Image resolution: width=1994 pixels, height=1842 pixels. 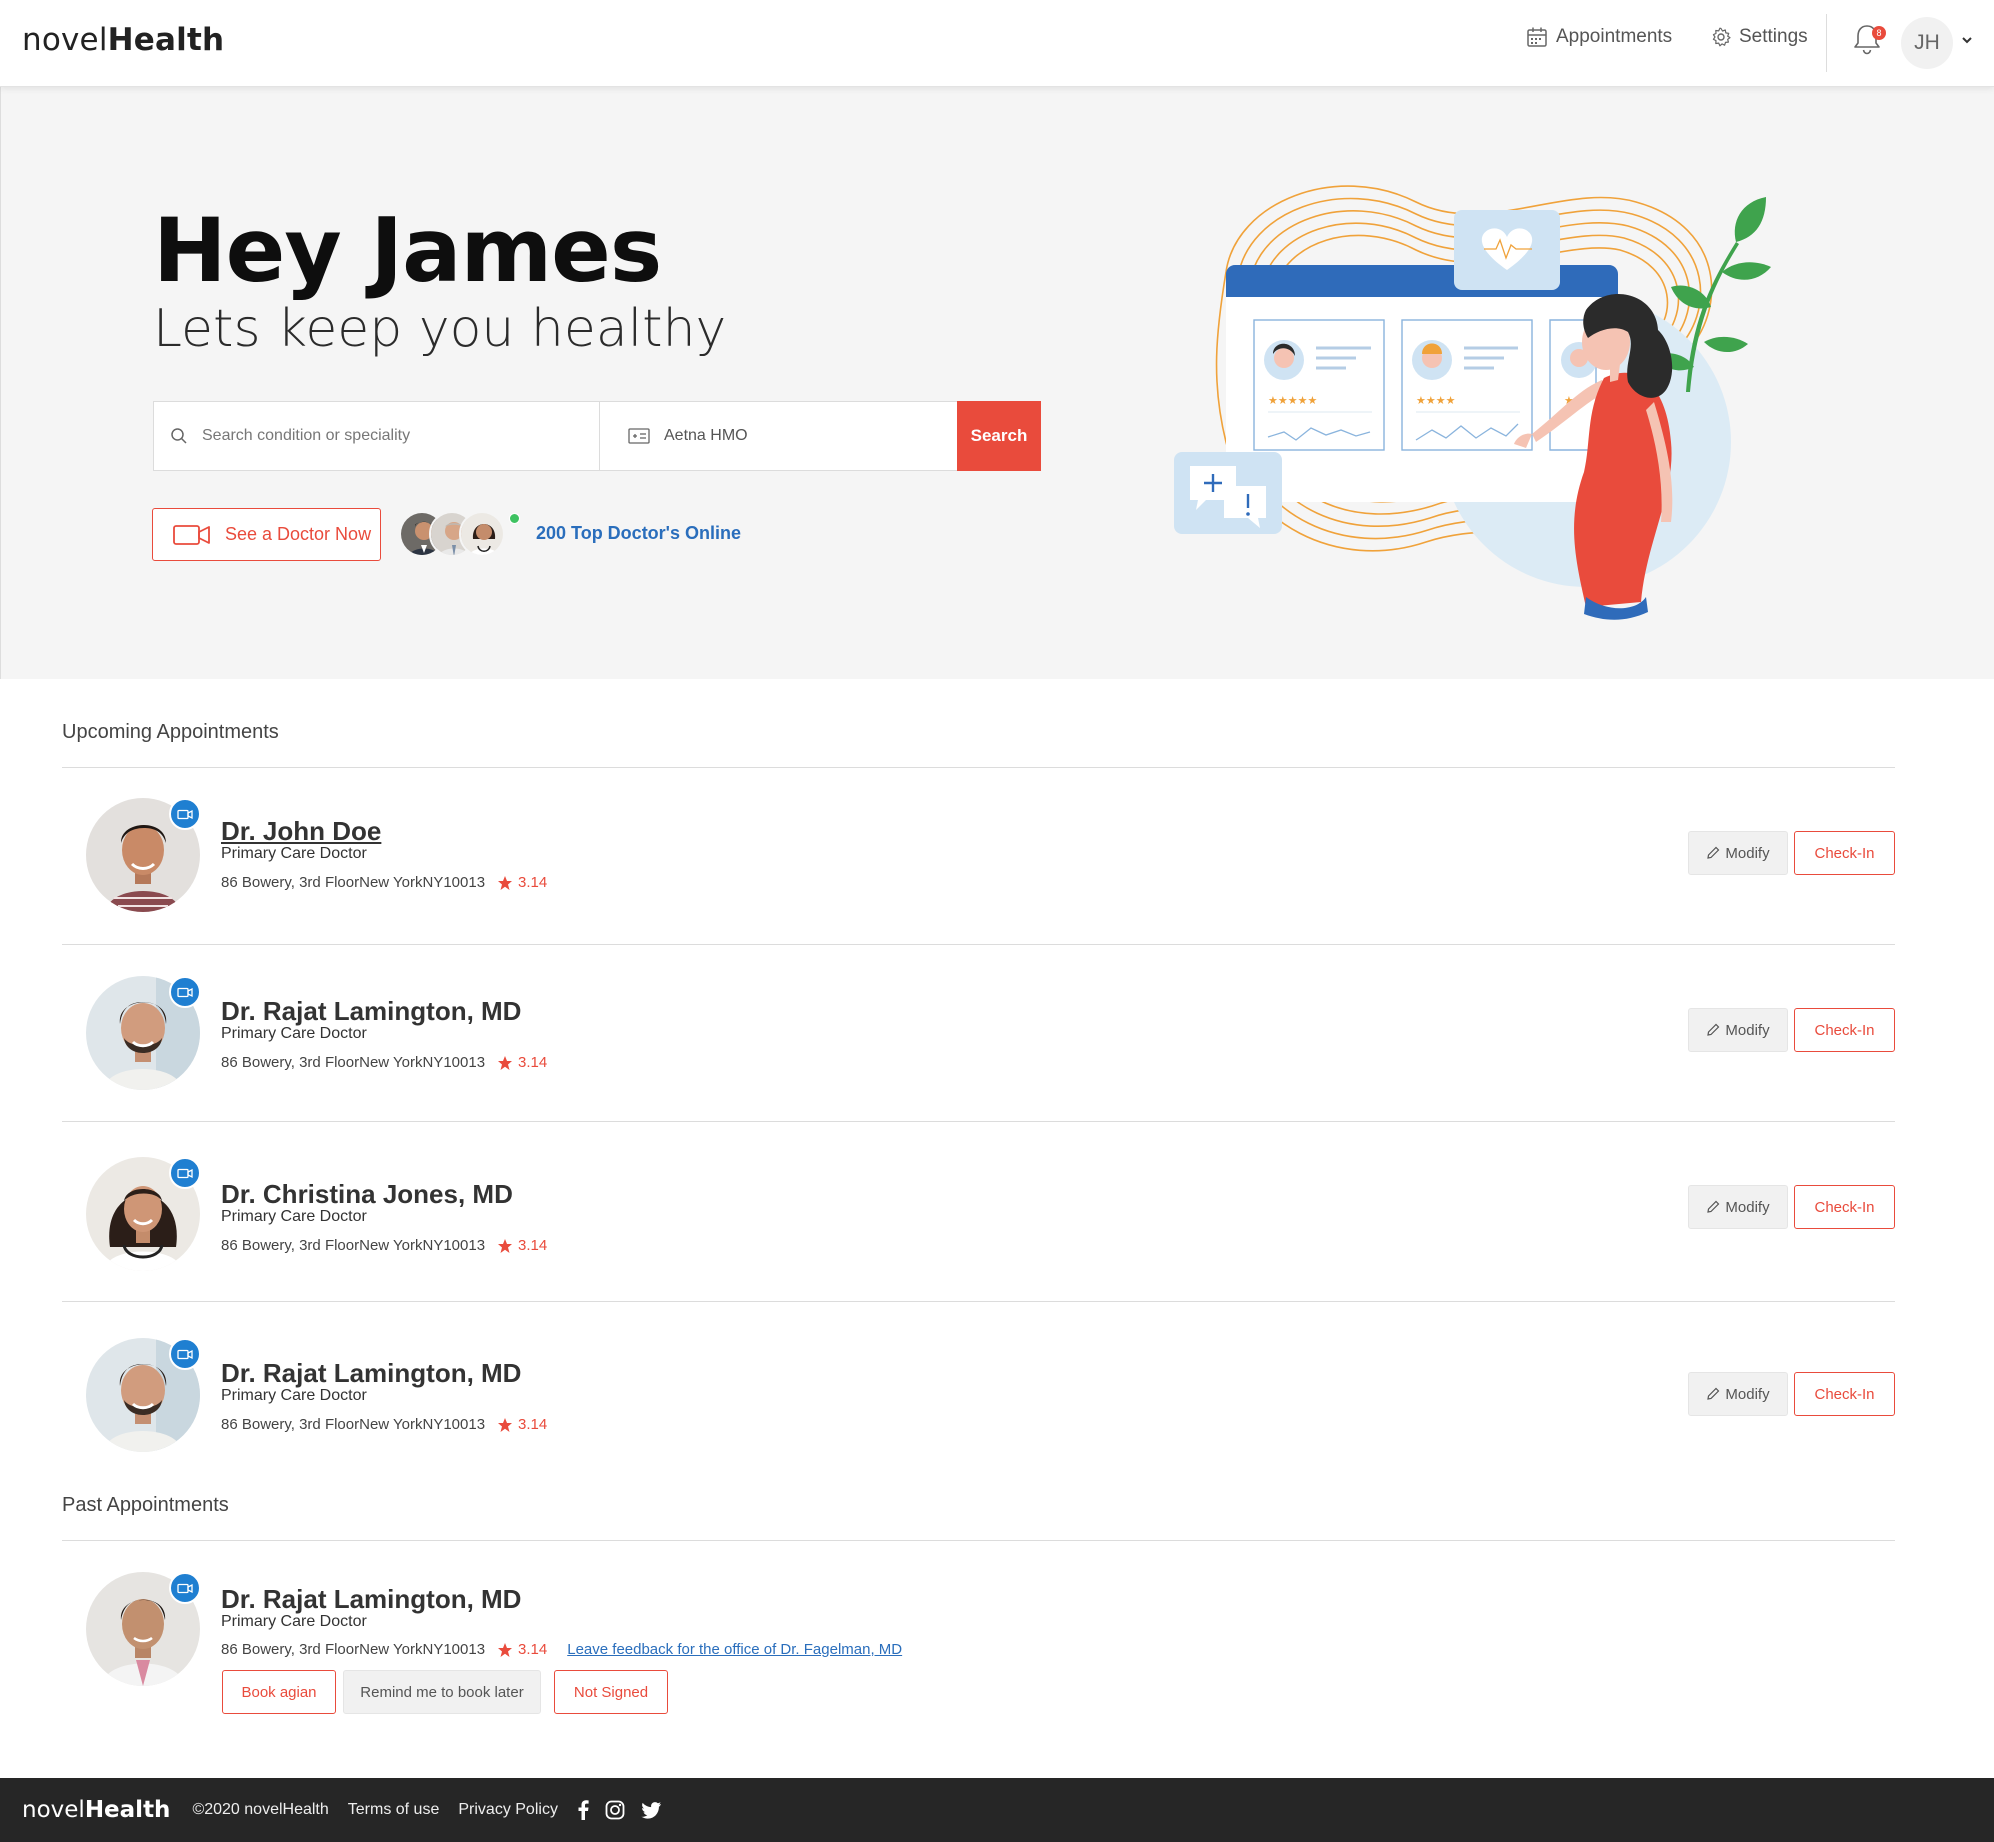 What do you see at coordinates (514, 518) in the screenshot?
I see `online-status-dot` at bounding box center [514, 518].